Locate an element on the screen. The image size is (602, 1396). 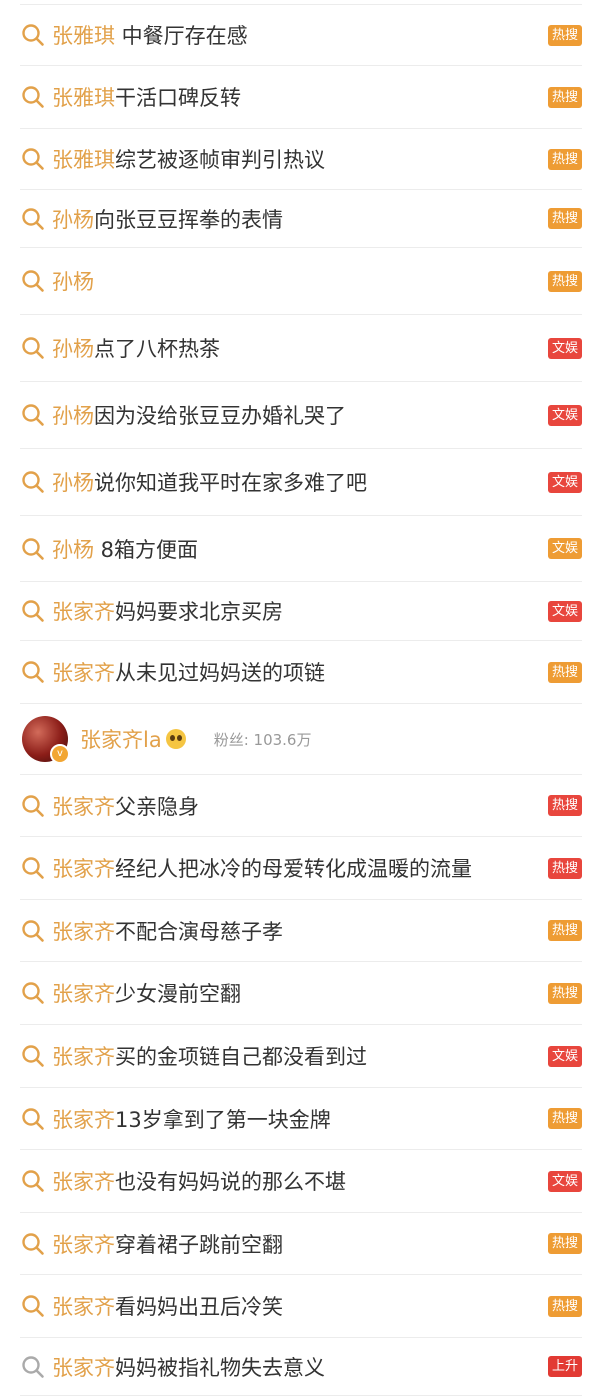
suggestion-rest: 从未见过妈妈送的项链 is located at coordinates (220, 673).